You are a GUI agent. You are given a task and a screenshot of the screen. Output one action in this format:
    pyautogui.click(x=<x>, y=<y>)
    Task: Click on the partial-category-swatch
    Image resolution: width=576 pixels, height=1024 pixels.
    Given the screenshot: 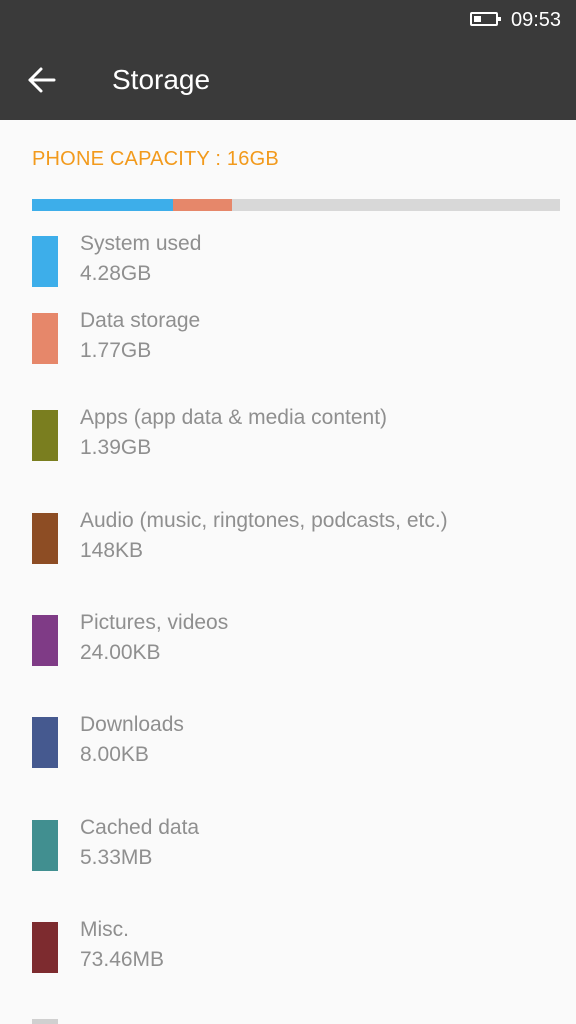 What is the action you would take?
    pyautogui.click(x=45, y=1021)
    